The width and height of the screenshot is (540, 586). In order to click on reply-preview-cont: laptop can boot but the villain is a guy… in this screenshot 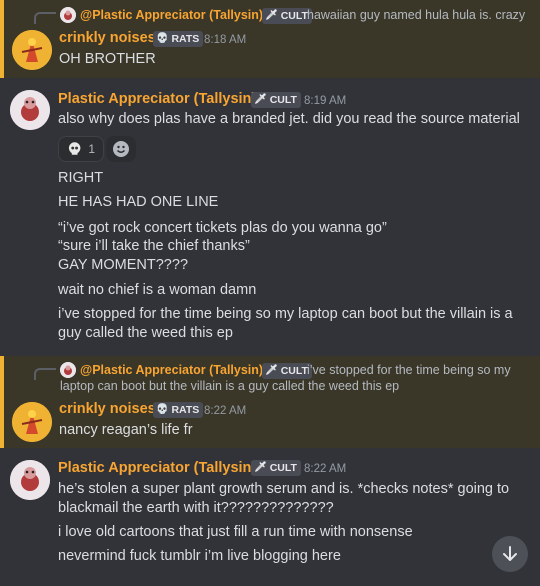, I will do `click(229, 386)`.